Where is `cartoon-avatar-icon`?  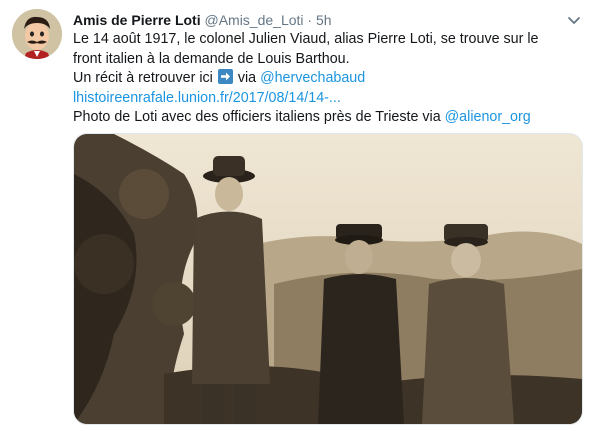
cartoon-avatar-icon is located at coordinates (37, 34).